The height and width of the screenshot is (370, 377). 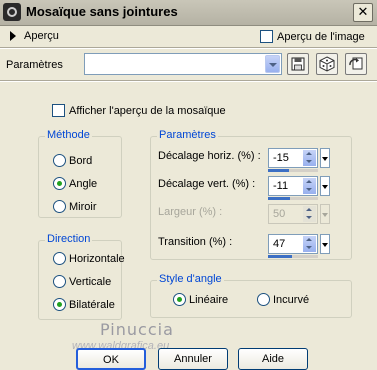 I want to click on corner-option-label: Linéaire, so click(x=209, y=299).